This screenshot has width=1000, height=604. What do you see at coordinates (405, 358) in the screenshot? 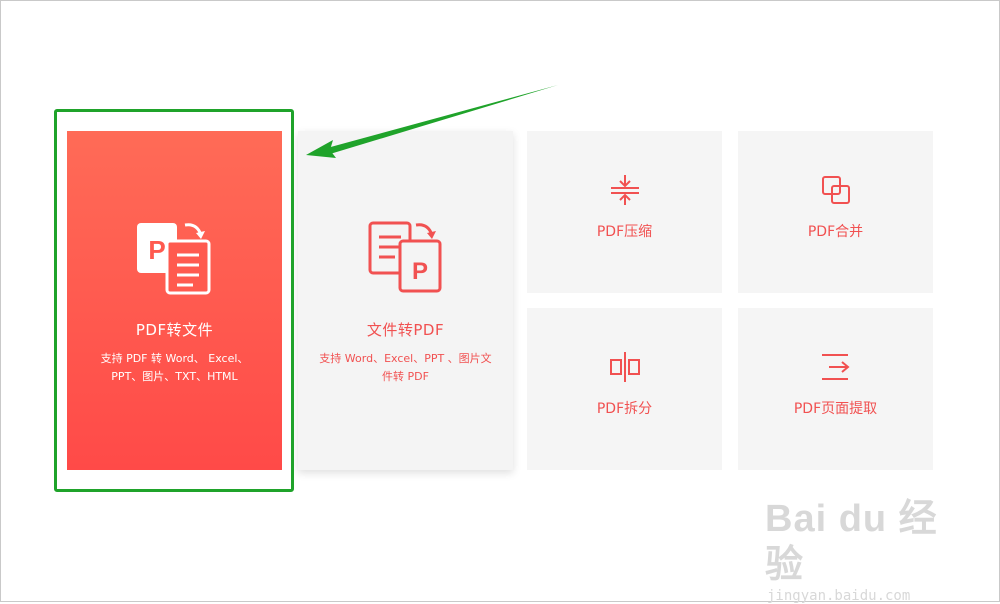
I see `file-to-pdf-desc-line1: 支持 Word、Excel、PPT 、图片文` at bounding box center [405, 358].